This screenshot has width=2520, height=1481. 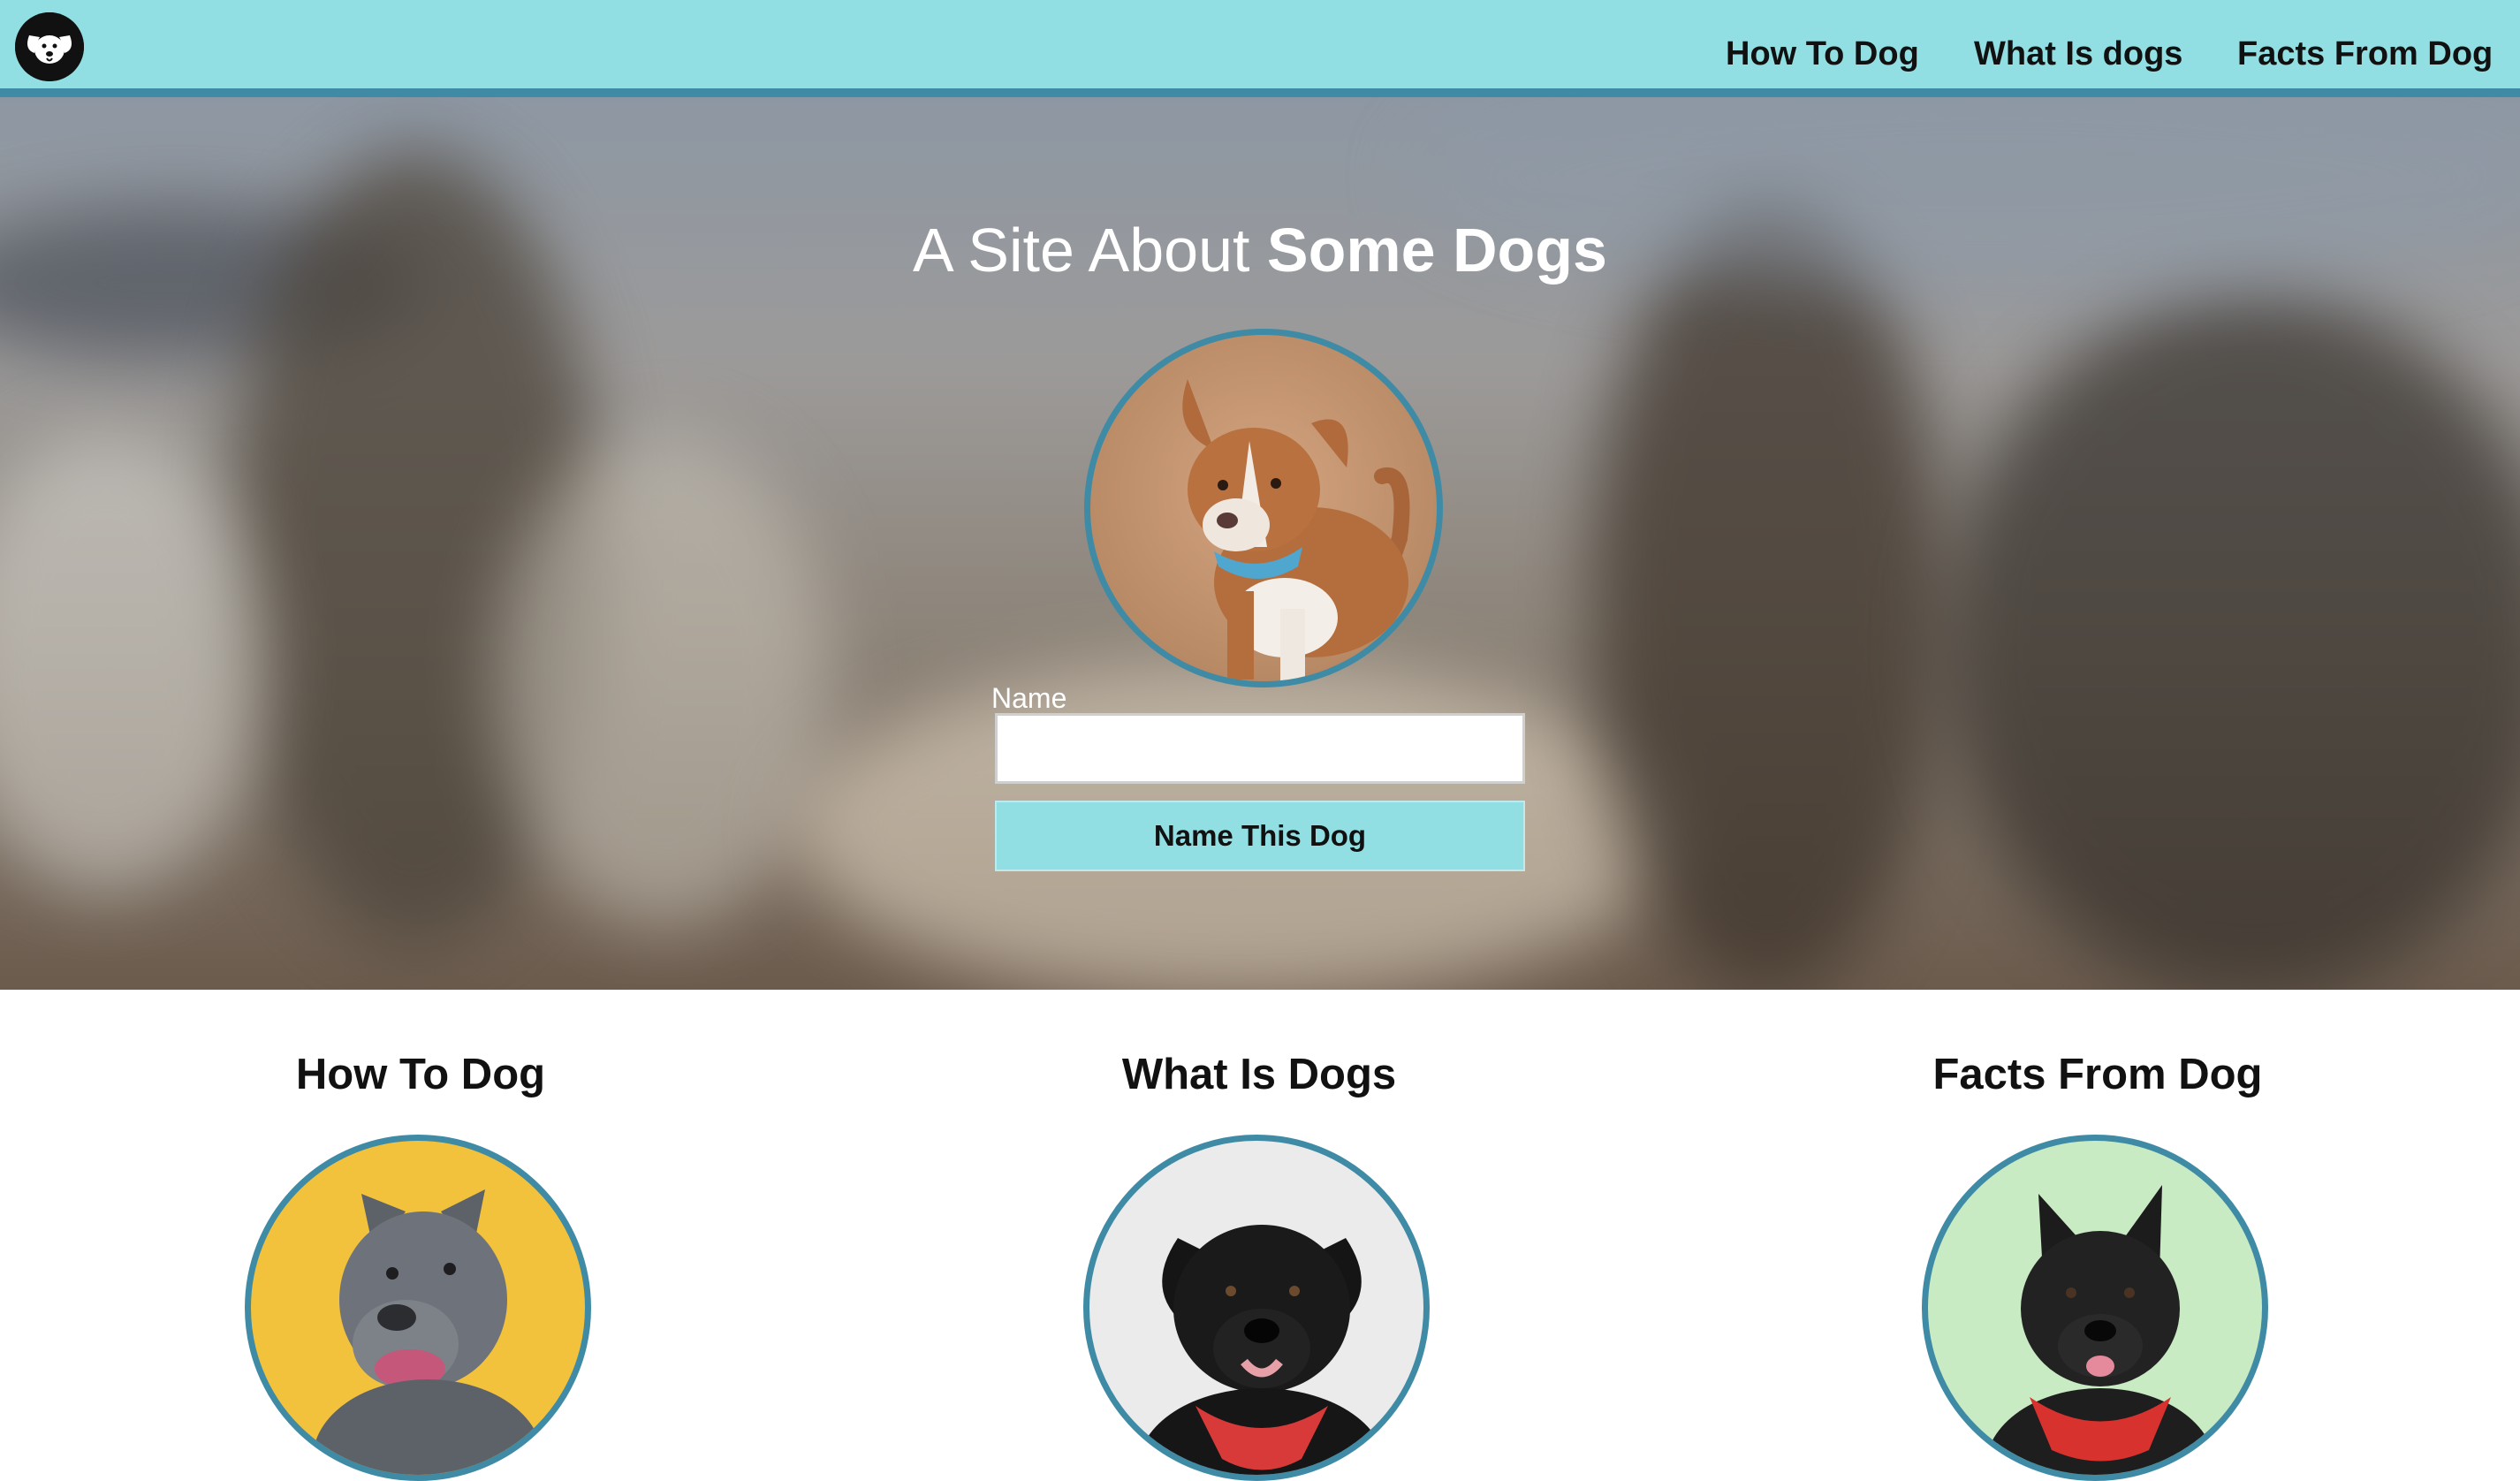 I want to click on hero-title: A Site About Some Dogs, so click(x=1260, y=250).